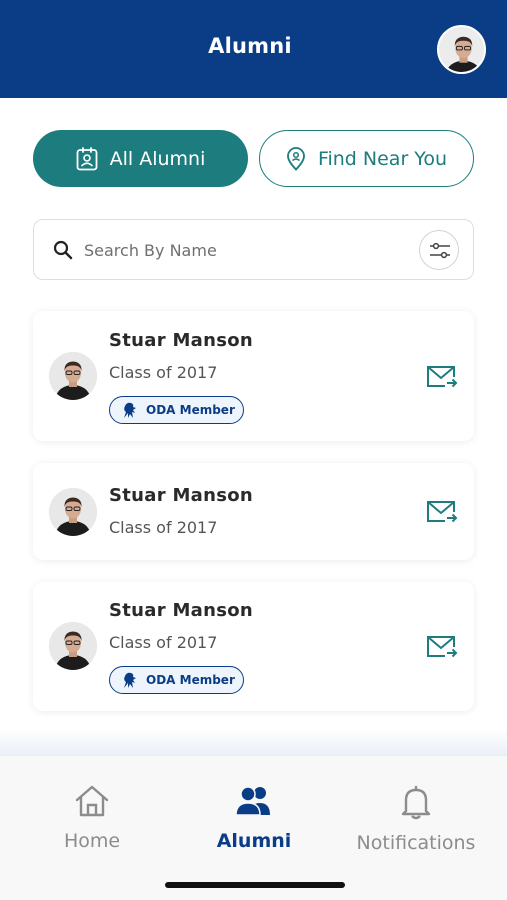  Describe the element at coordinates (416, 802) in the screenshot. I see `bell-icon` at that location.